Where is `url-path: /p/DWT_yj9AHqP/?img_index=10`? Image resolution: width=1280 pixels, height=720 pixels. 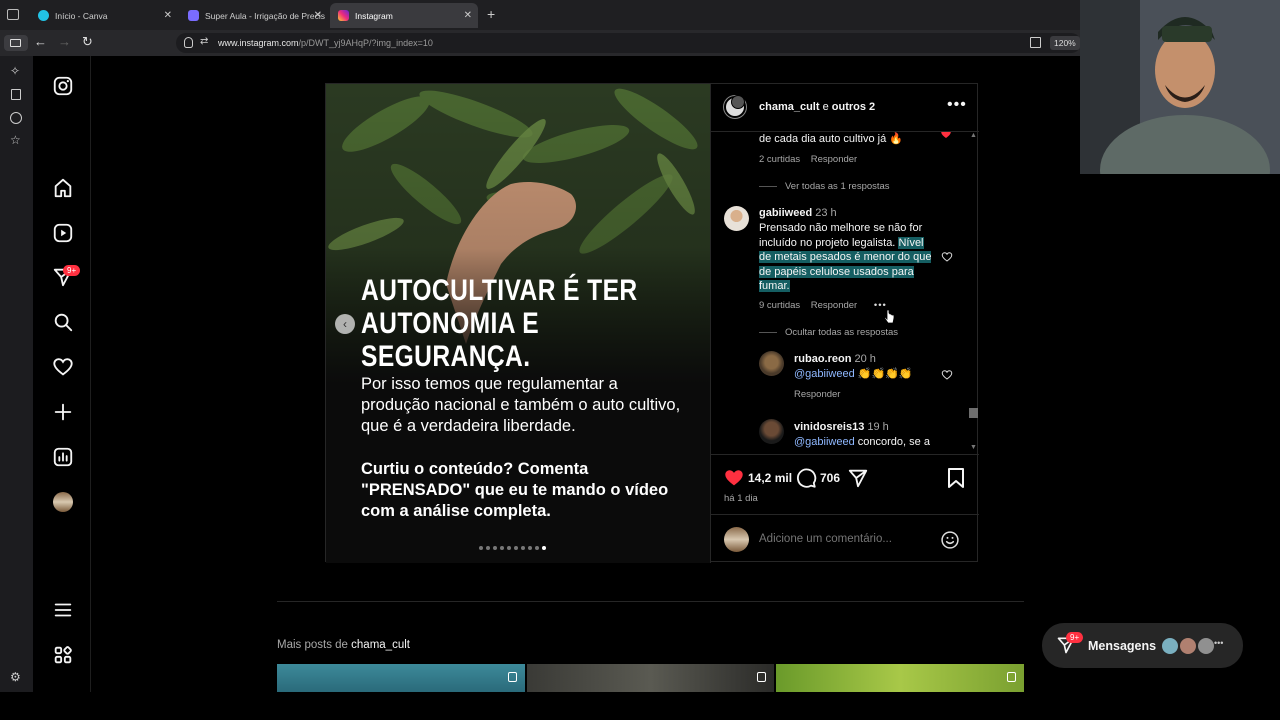 url-path: /p/DWT_yj9AHqP/?img_index=10 is located at coordinates (365, 43).